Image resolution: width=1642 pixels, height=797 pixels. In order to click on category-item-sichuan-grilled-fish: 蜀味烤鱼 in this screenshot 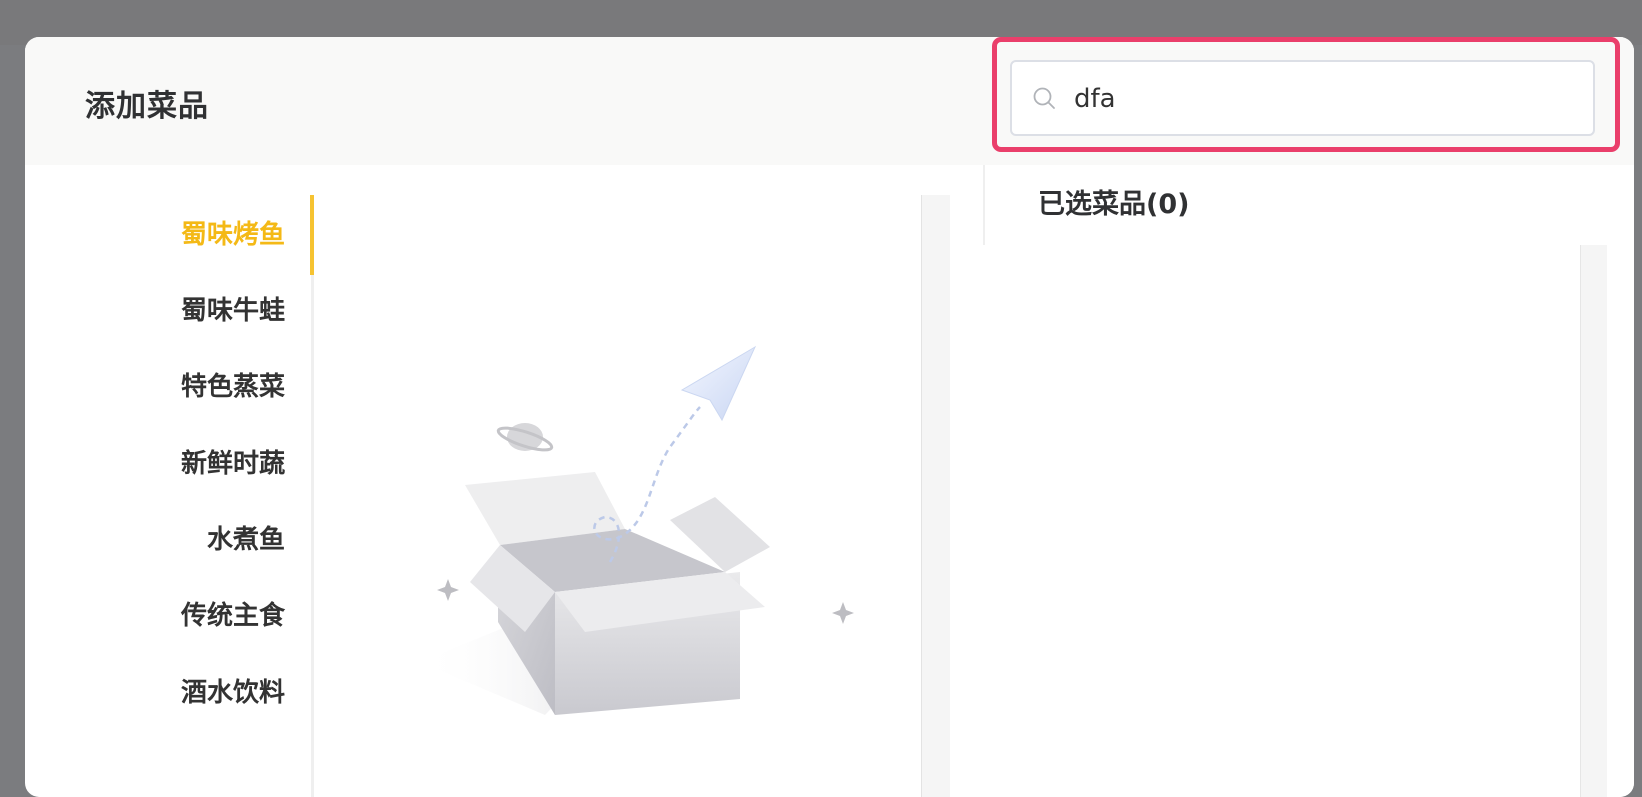, I will do `click(185, 235)`.